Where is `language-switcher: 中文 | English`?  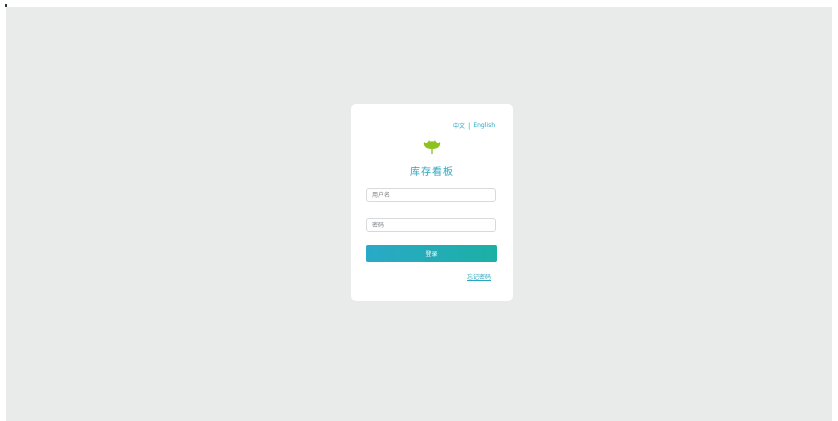 language-switcher: 中文 | English is located at coordinates (474, 126).